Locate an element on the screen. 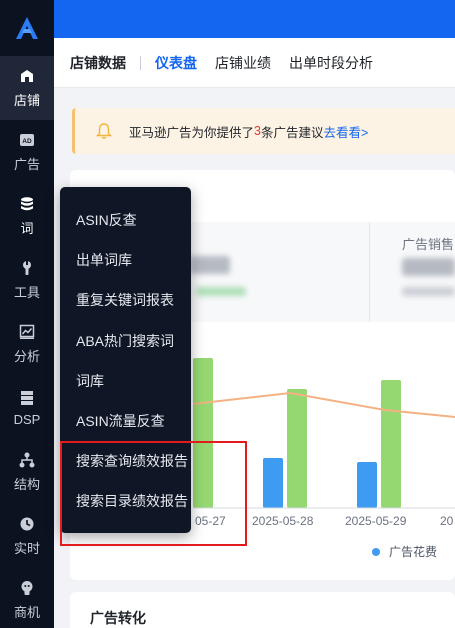  notice-count: 3 is located at coordinates (257, 131).